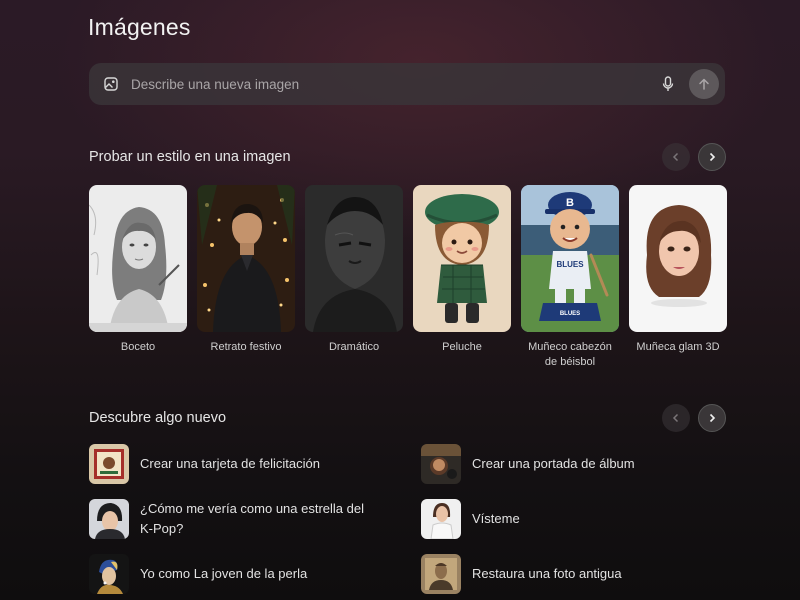 The width and height of the screenshot is (800, 600). I want to click on style-card-plush: Peluche, so click(462, 270).